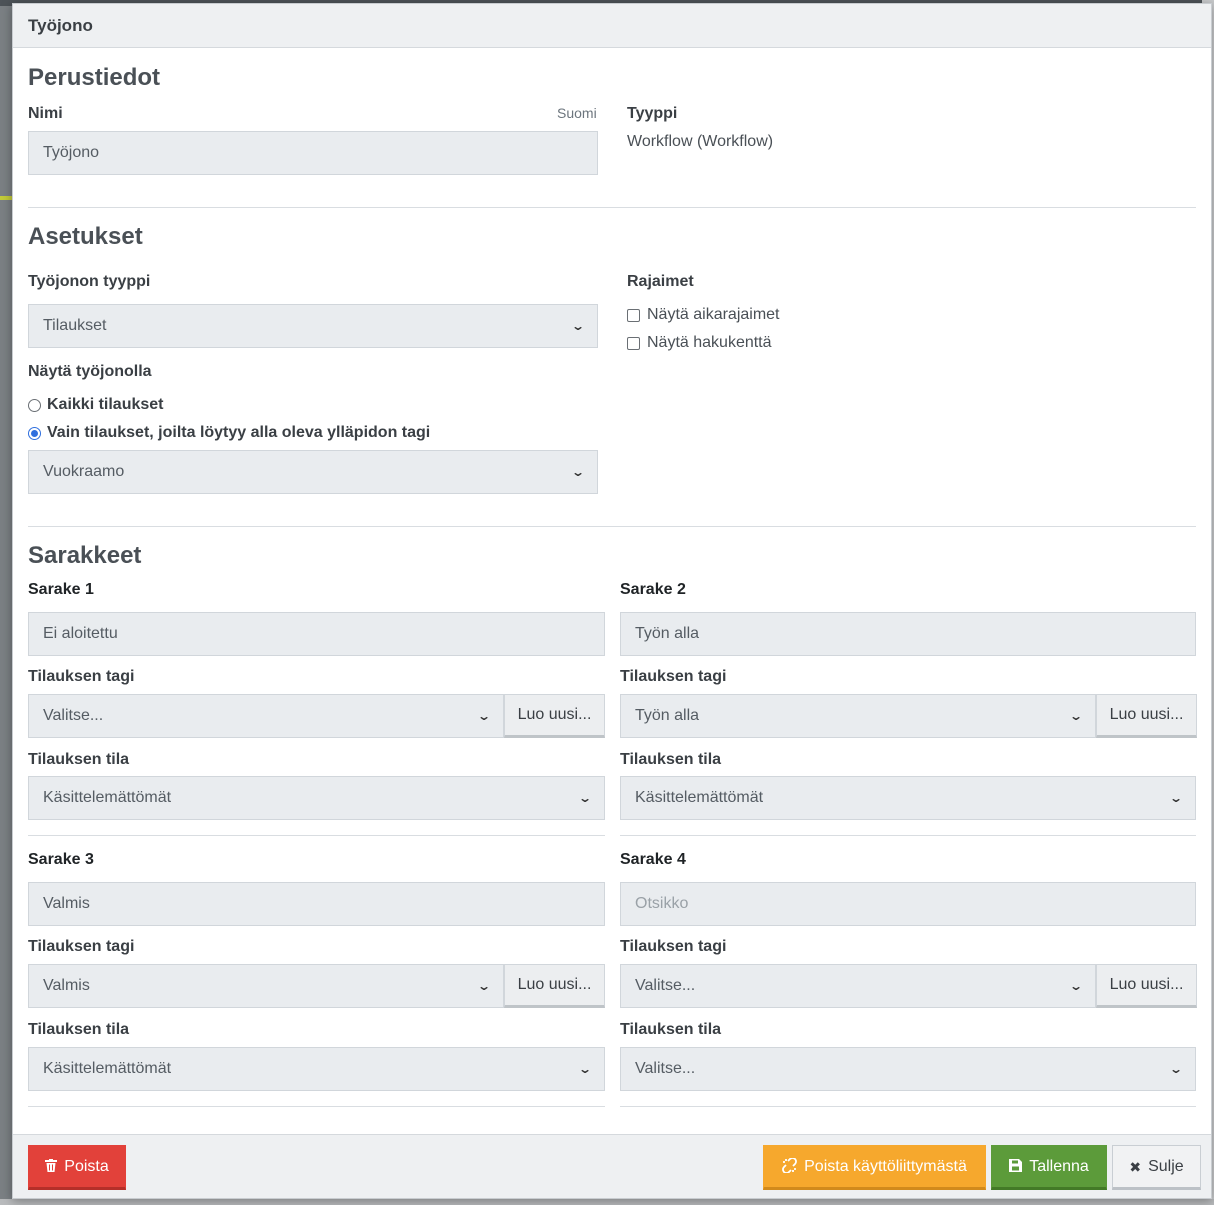  I want to click on column-4-state-select: Valitse... ⌄, so click(908, 1069).